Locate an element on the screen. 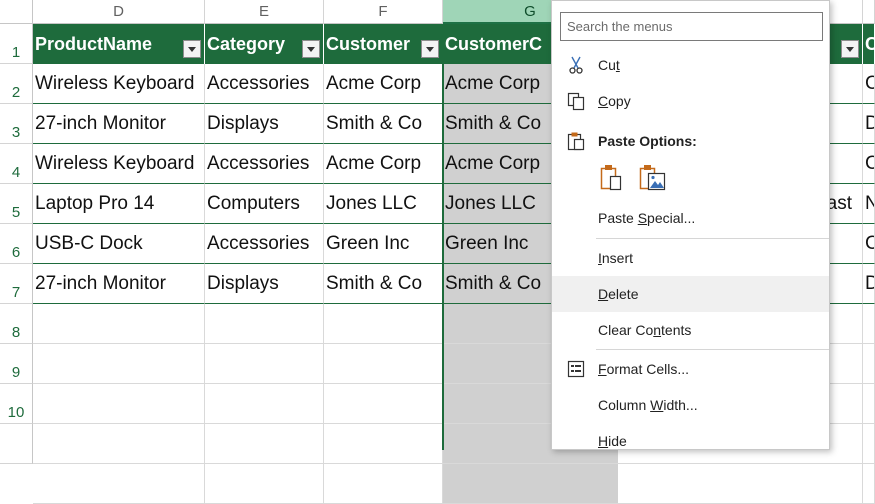  cell-value: Green Inc is located at coordinates (487, 243).